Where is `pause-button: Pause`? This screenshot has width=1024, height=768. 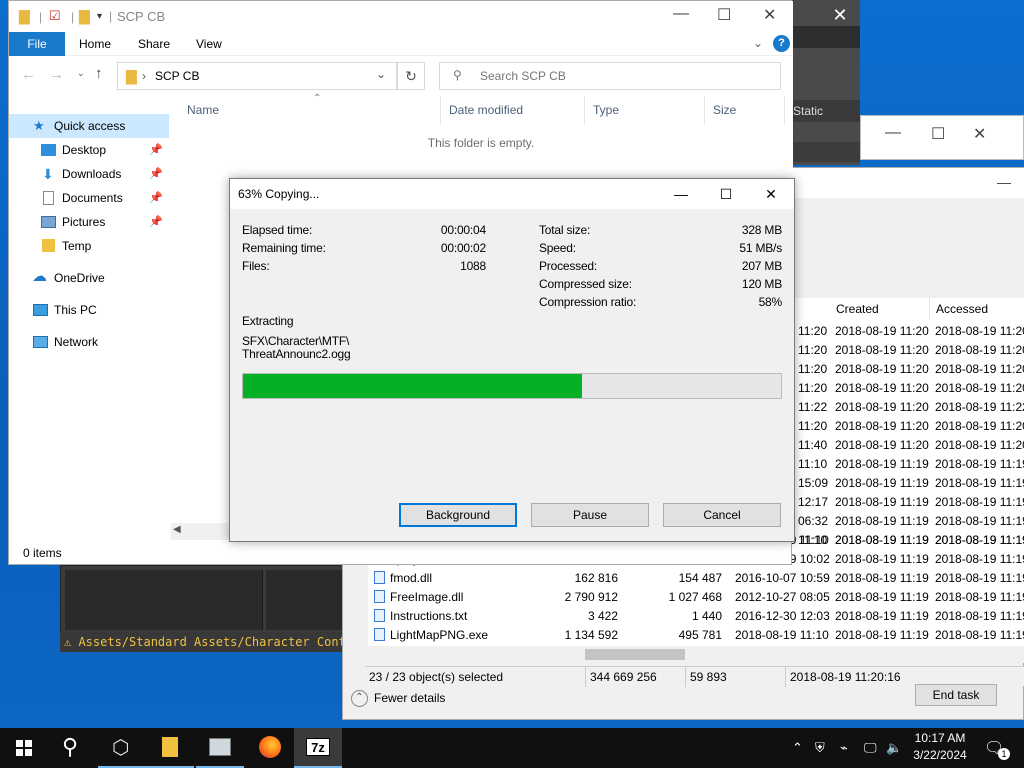 pause-button: Pause is located at coordinates (590, 515).